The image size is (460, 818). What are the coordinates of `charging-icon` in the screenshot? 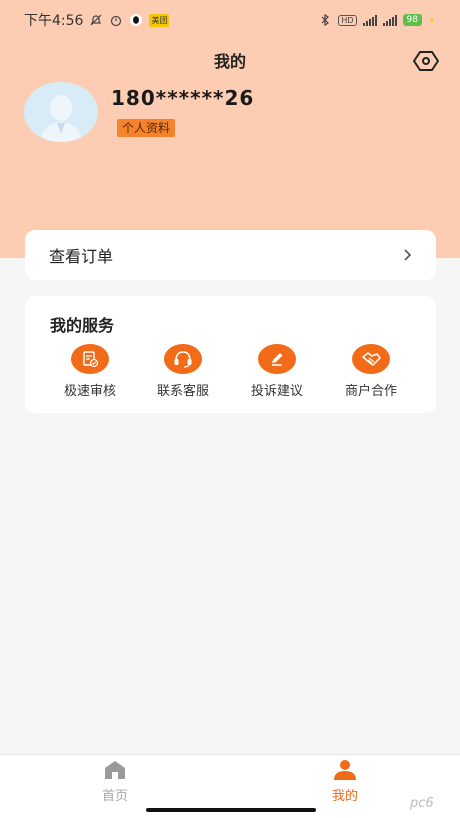 It's located at (432, 20).